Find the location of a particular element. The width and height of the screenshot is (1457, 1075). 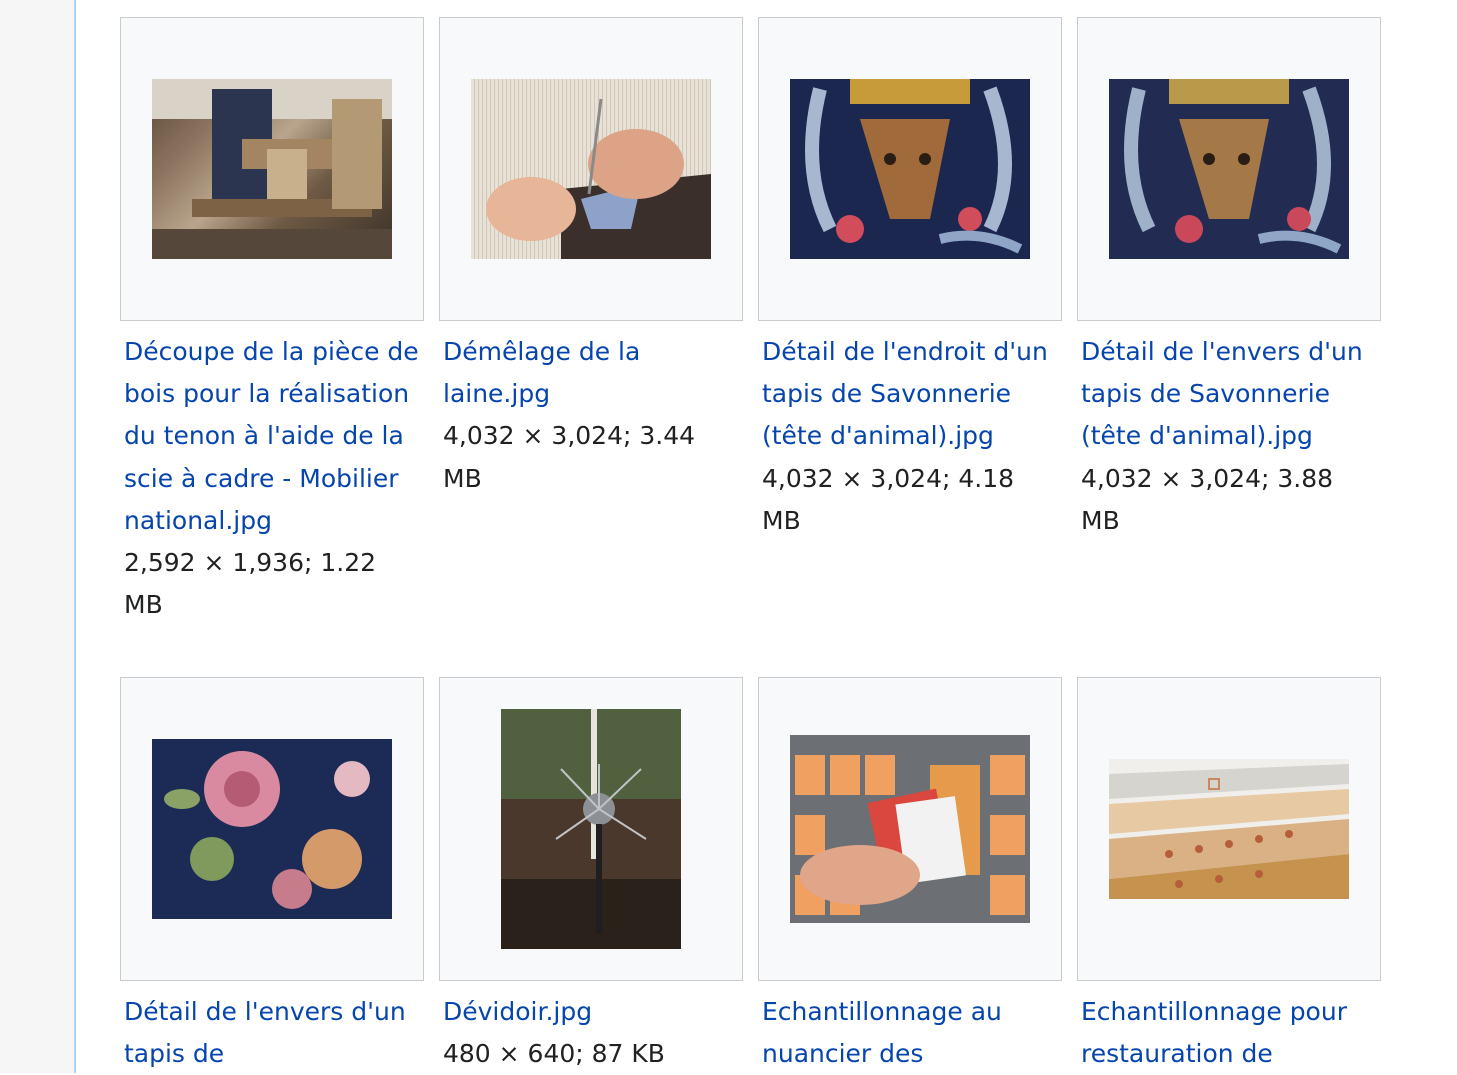

caption: Echantillonnage au nuancier des is located at coordinates (910, 1028).